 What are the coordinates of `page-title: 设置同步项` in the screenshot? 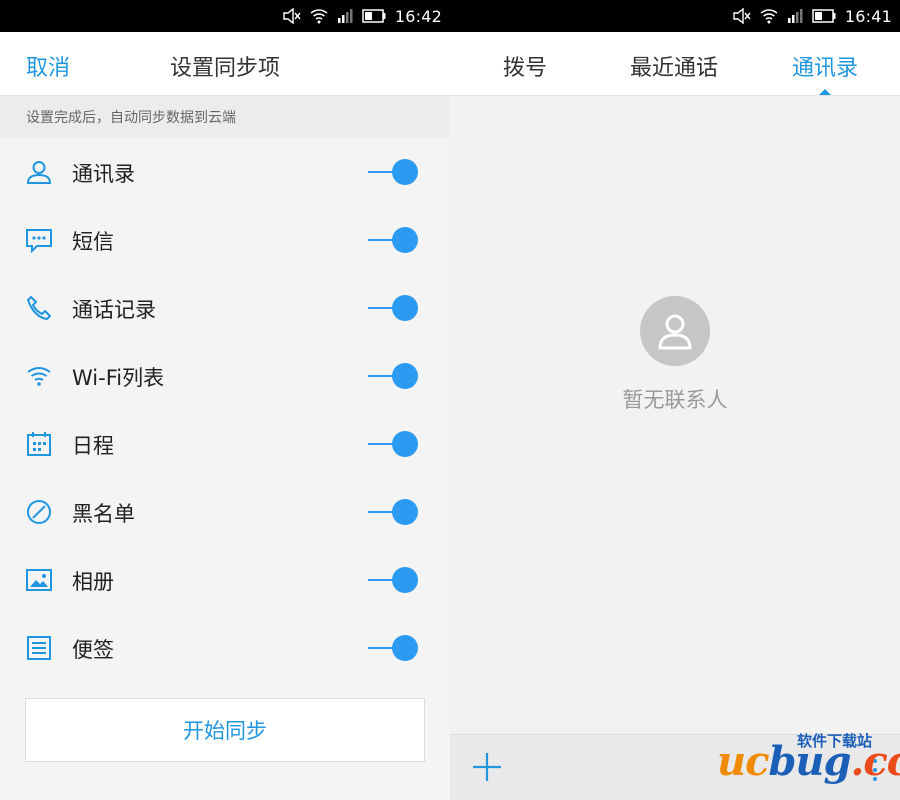 It's located at (225, 68).